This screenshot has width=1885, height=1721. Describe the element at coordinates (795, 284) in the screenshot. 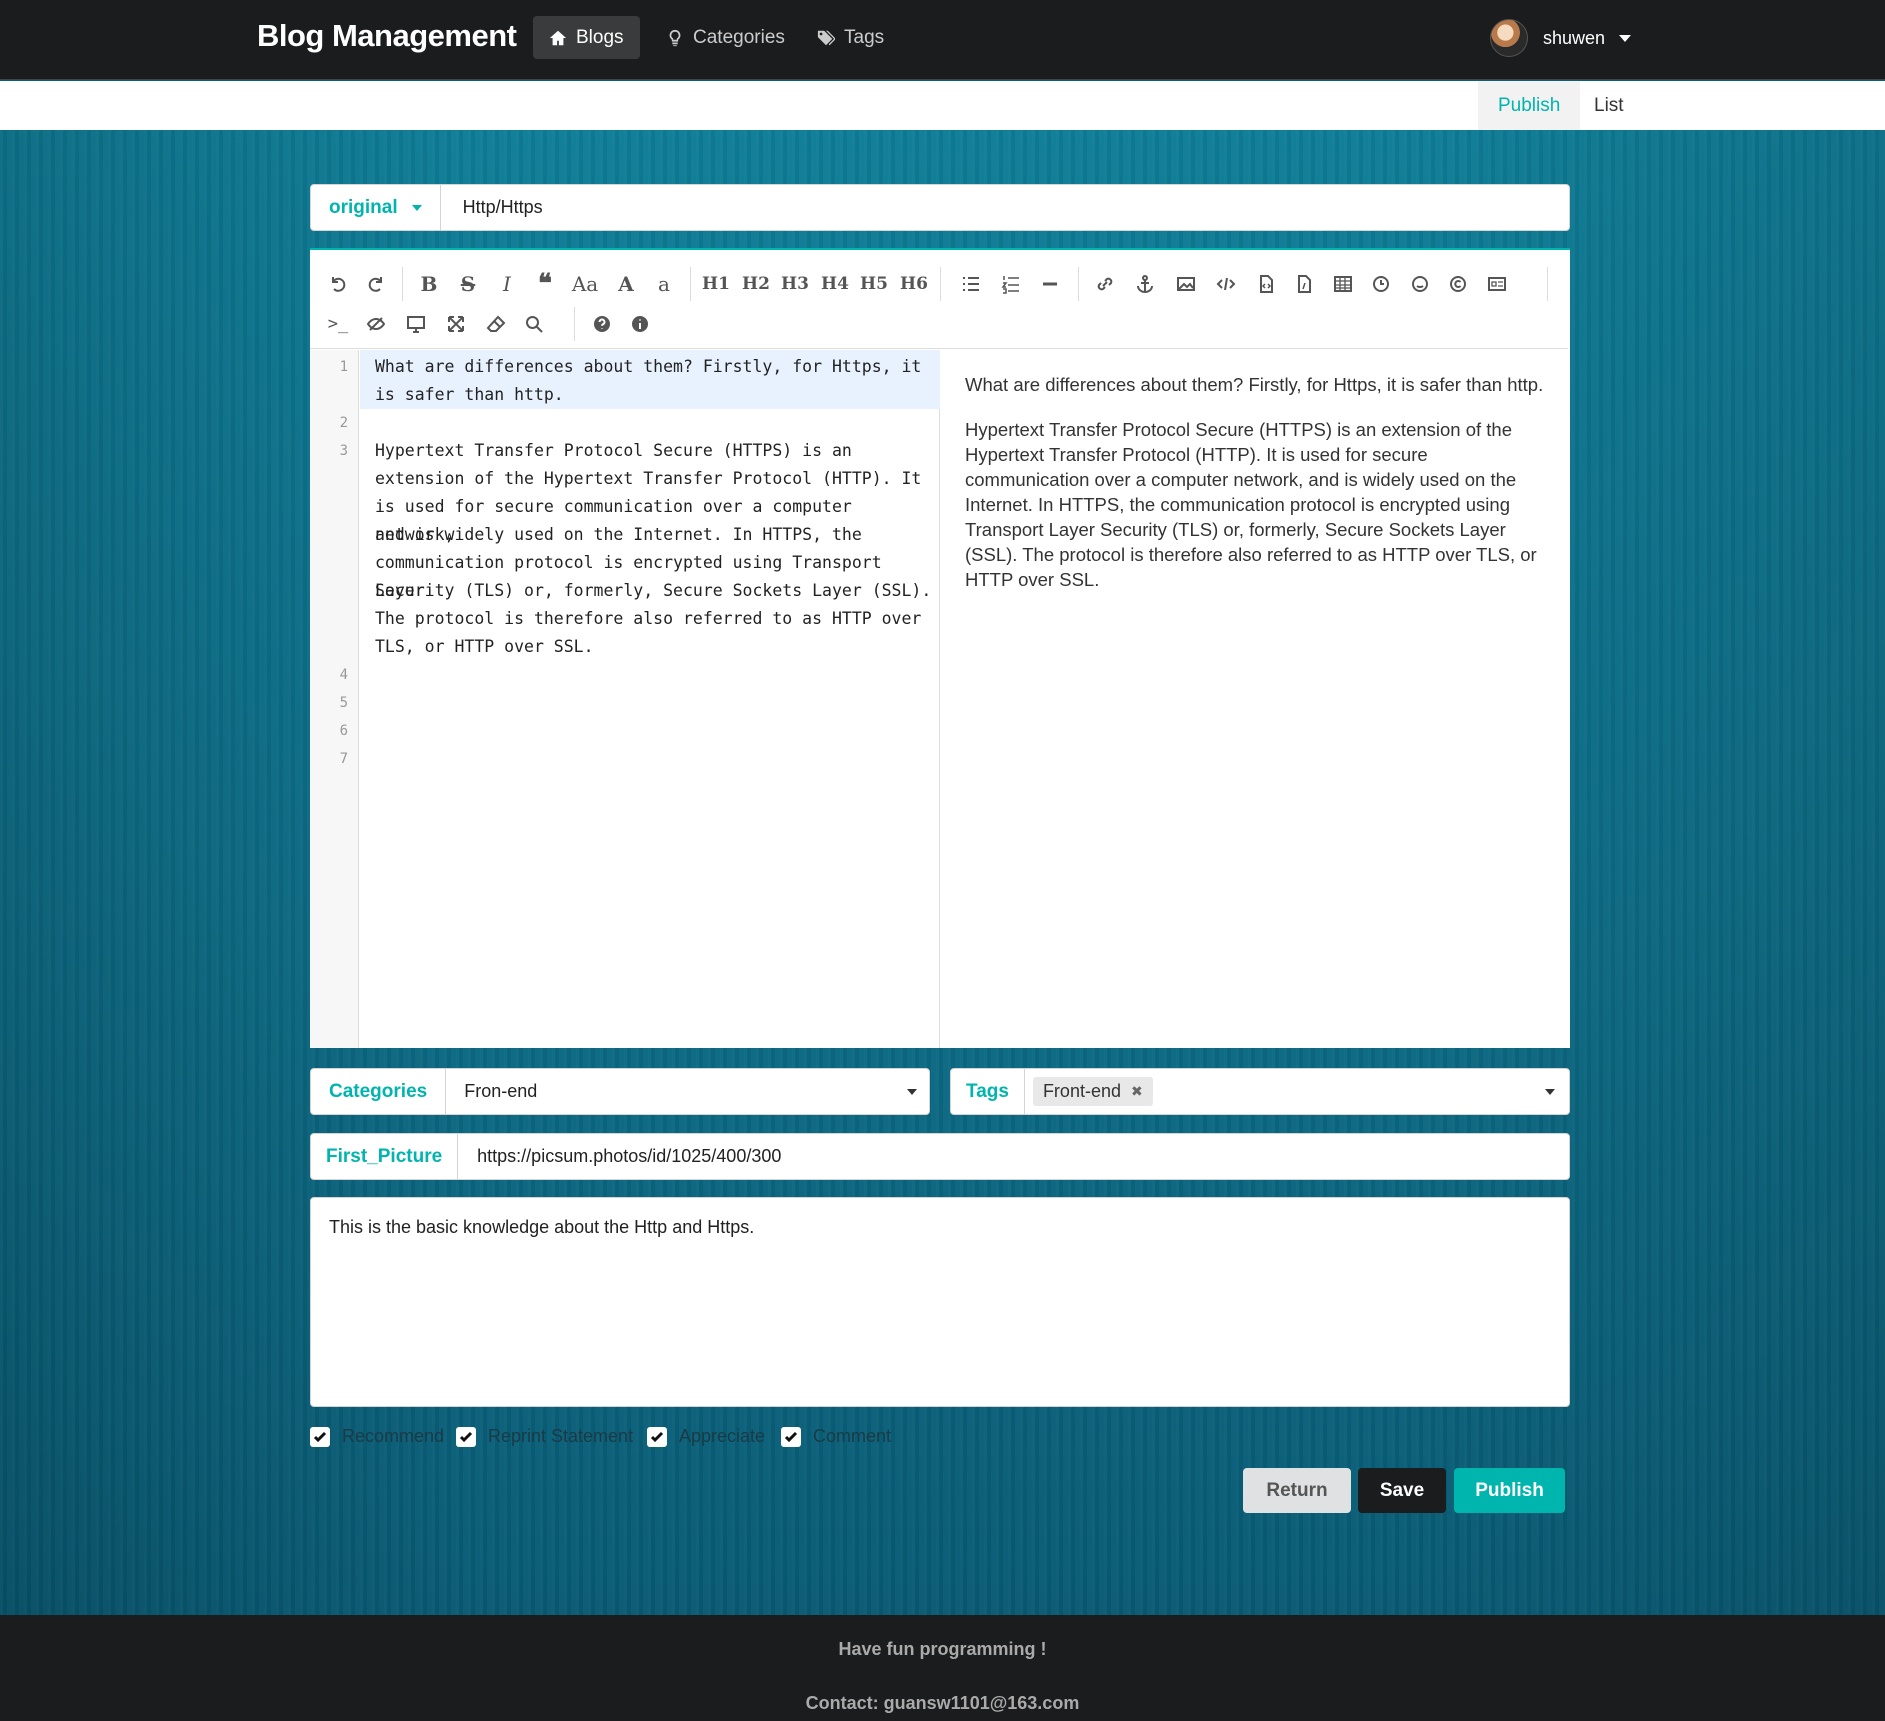

I see `h3-icon: H3` at that location.